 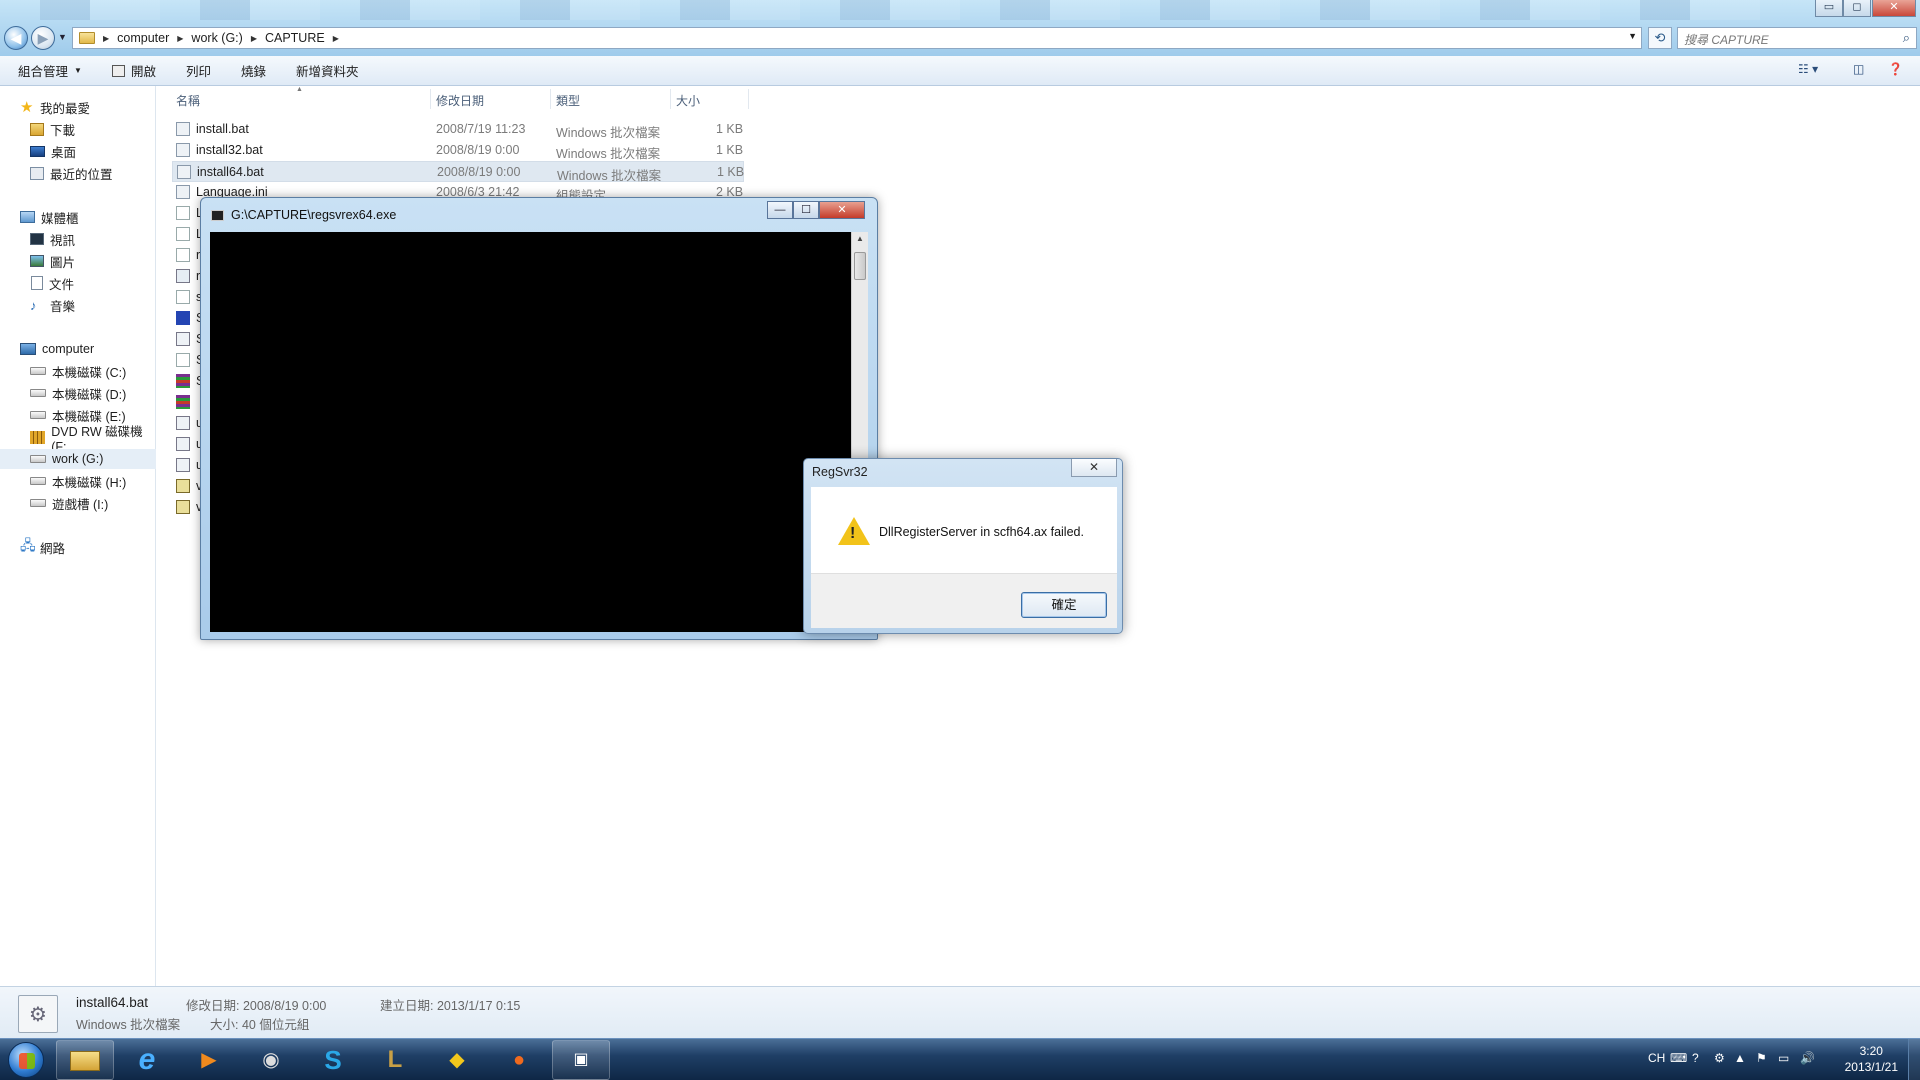 I want to click on nav-network: 🖧 網路, so click(x=78, y=547).